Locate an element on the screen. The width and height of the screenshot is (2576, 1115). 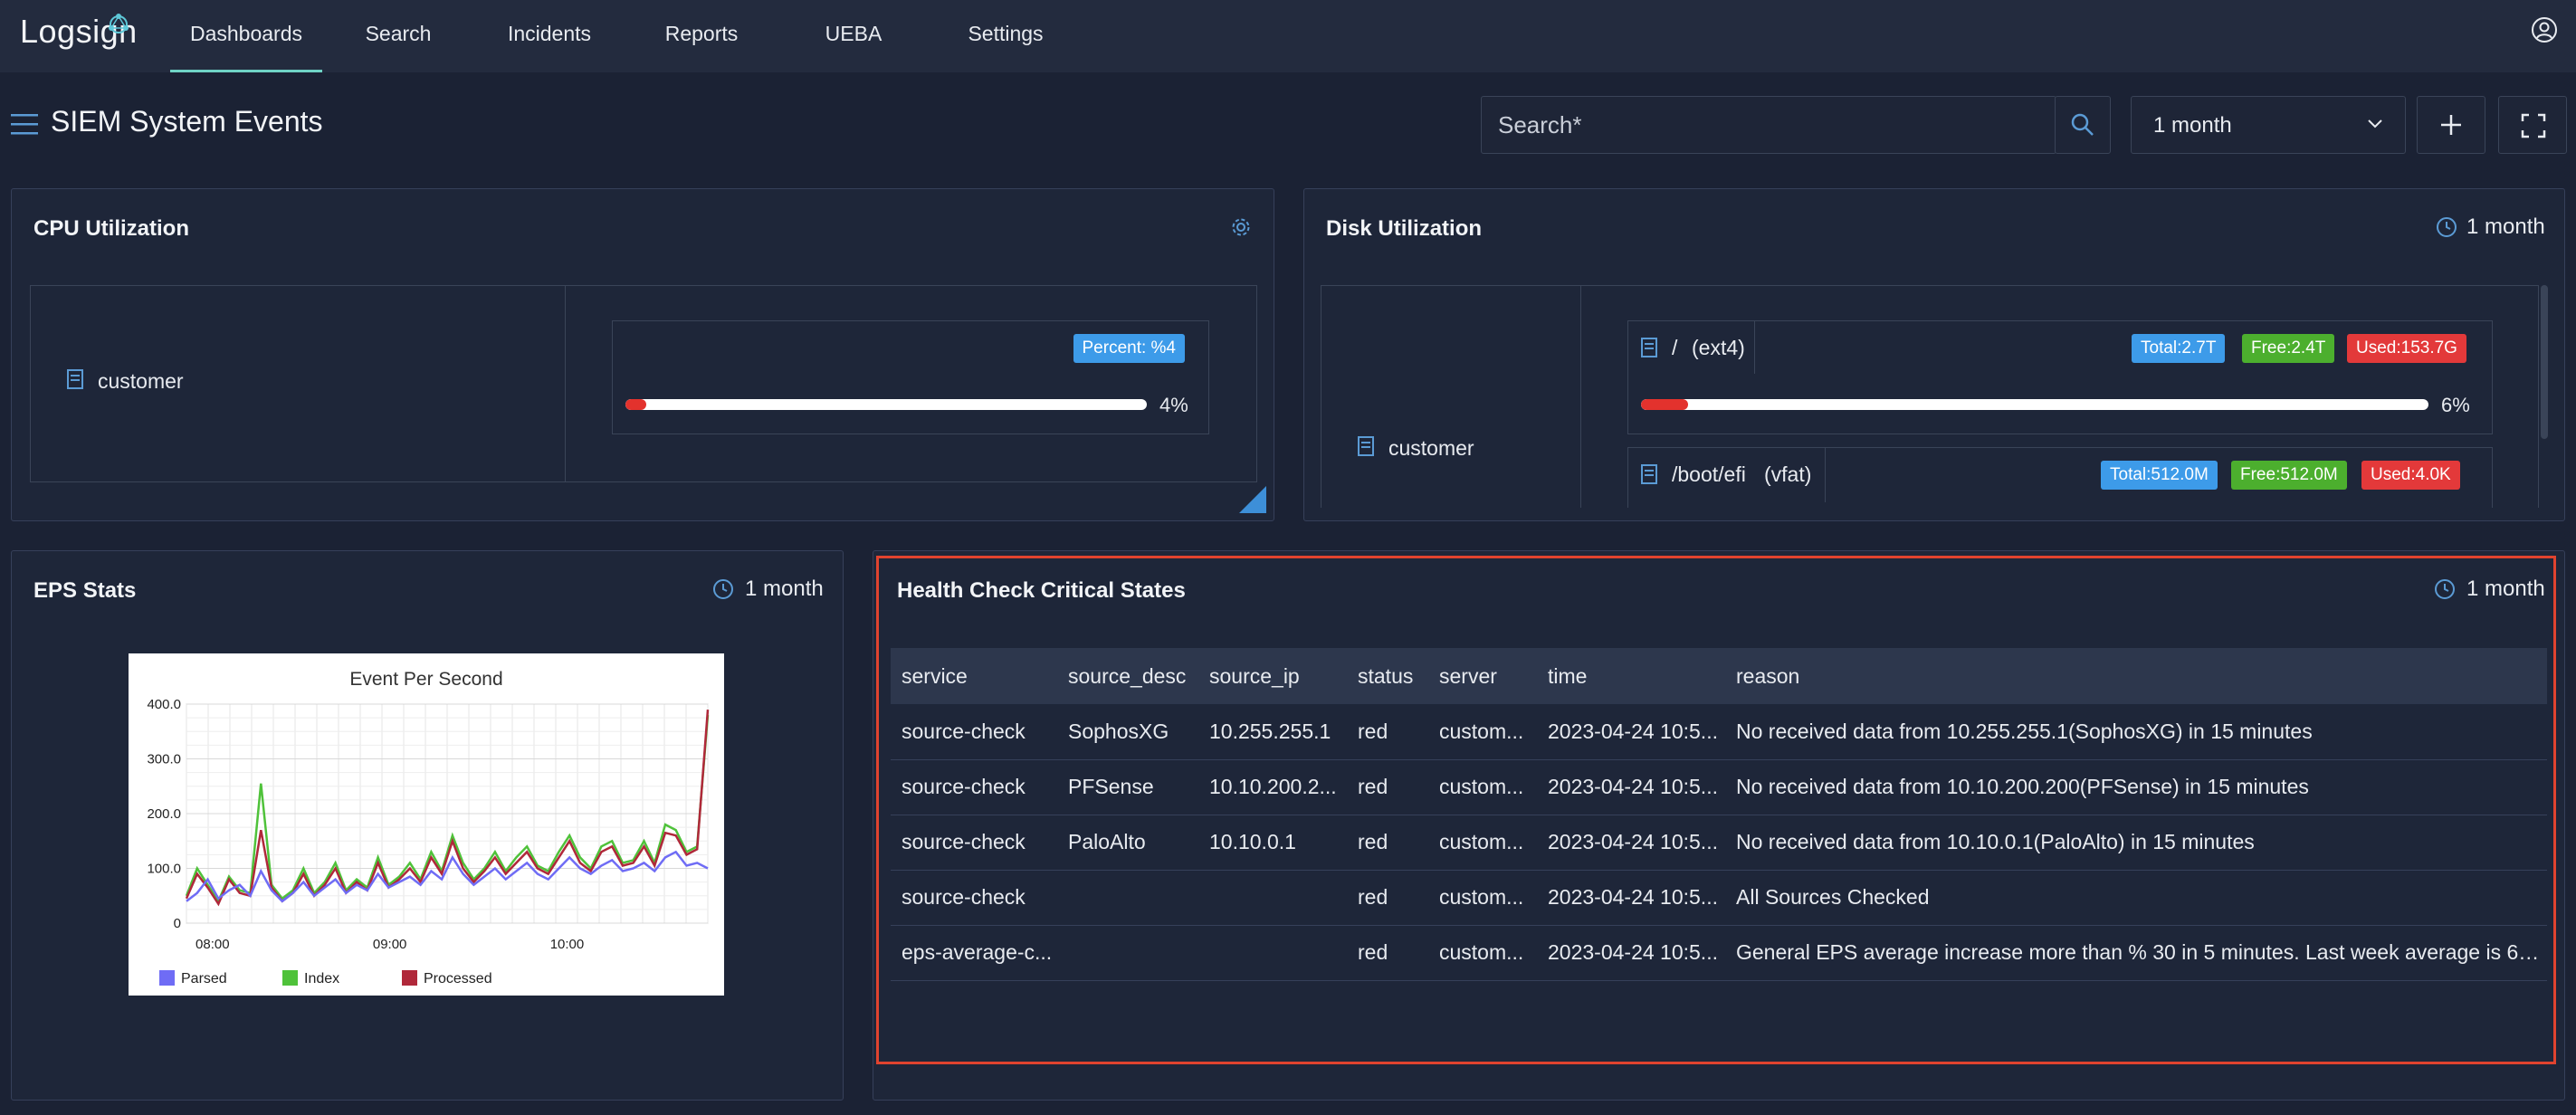
add-widget-button is located at coordinates (2451, 125).